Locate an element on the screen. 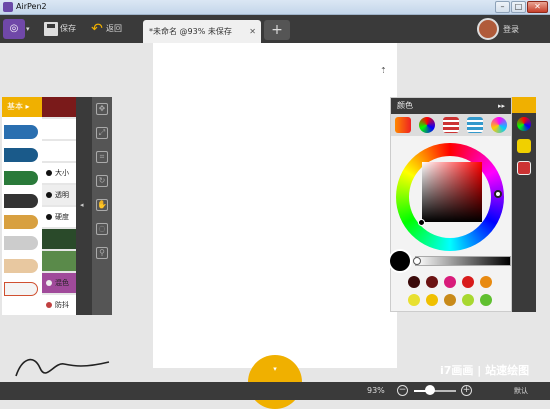 The width and height of the screenshot is (550, 409). layers-icon is located at coordinates (524, 146).